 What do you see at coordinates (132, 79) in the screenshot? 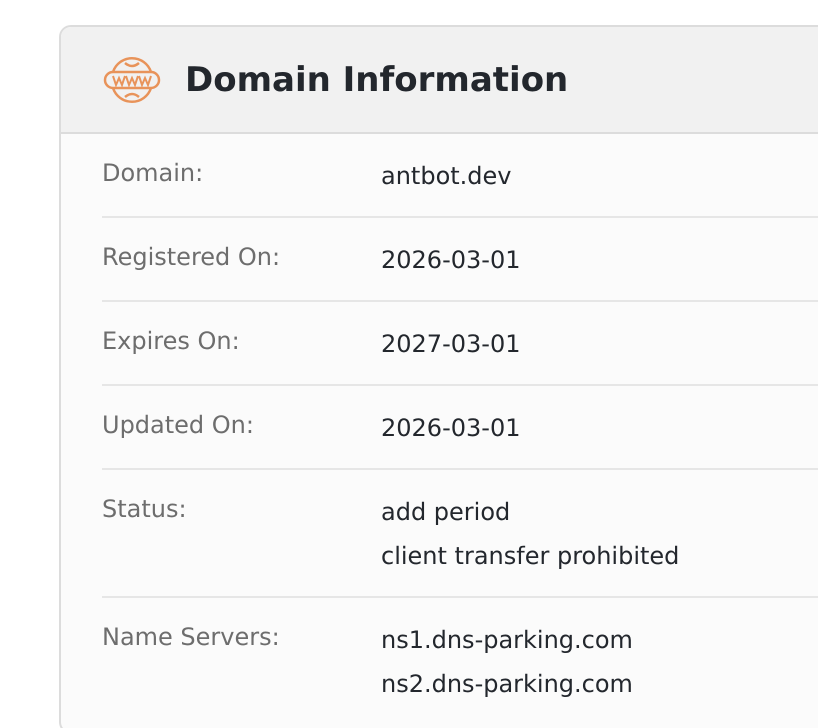
I see `www-globe-icon` at bounding box center [132, 79].